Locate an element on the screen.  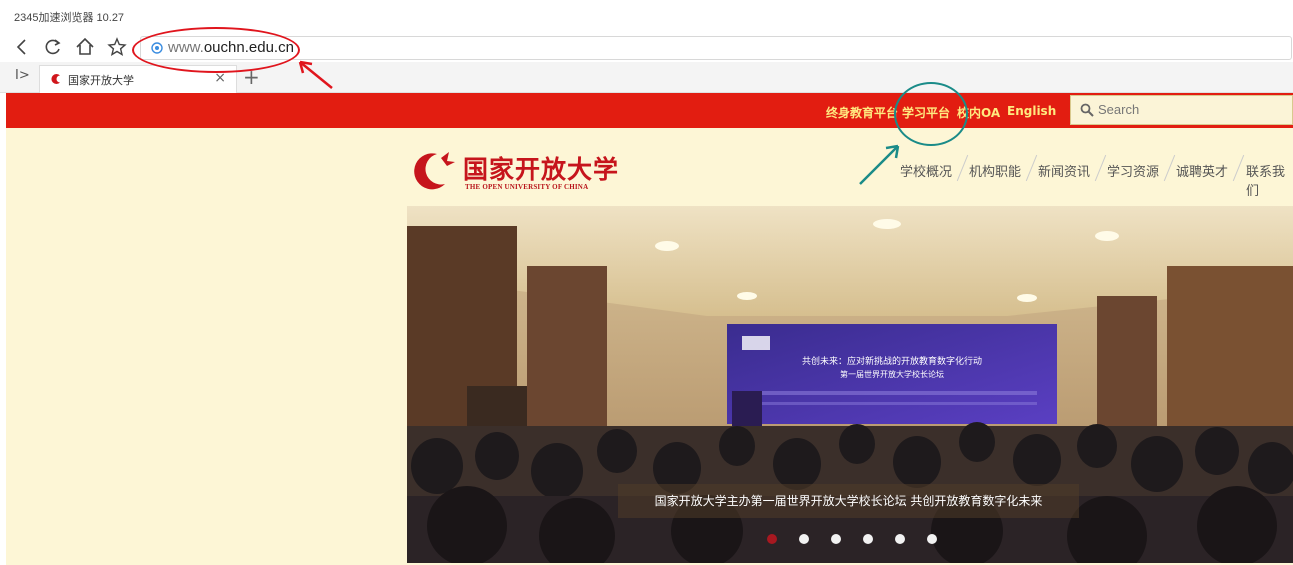
topnav-english: English is located at coordinates (1031, 111).